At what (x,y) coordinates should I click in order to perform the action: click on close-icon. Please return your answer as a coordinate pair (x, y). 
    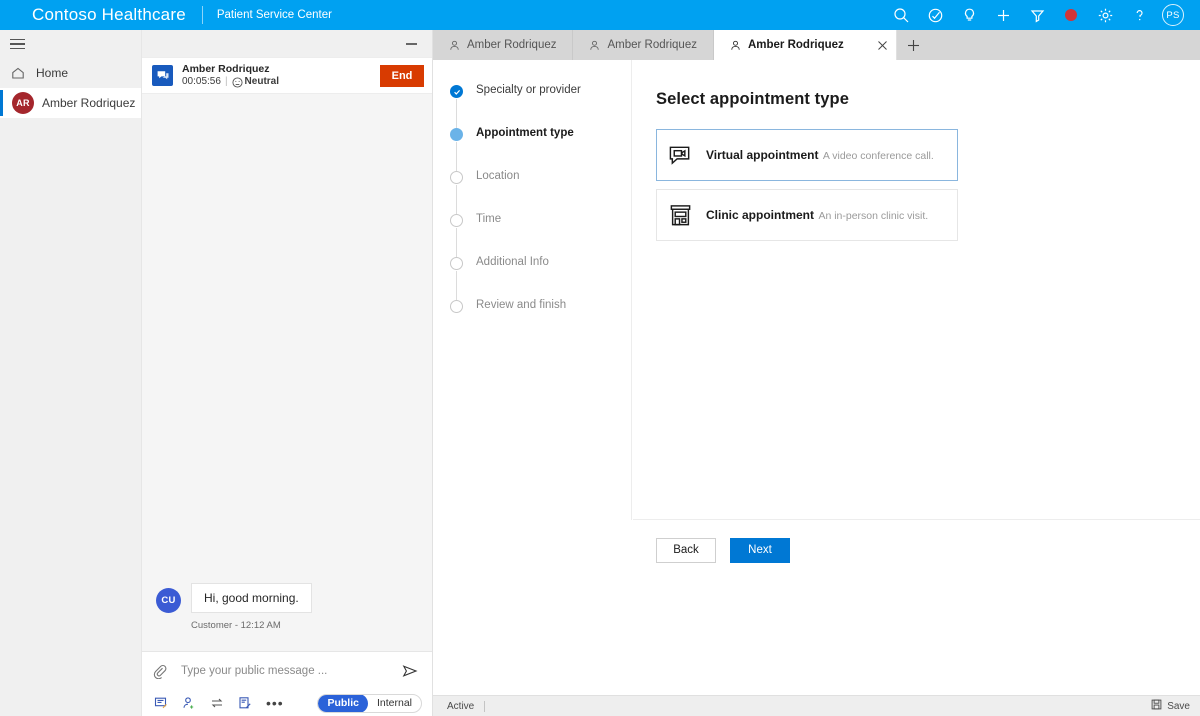
    Looking at the image, I should click on (882, 45).